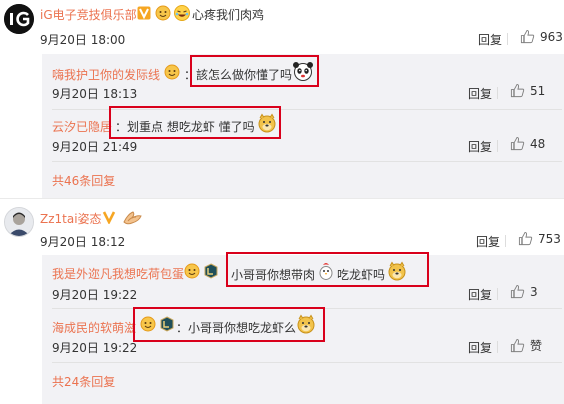 The height and width of the screenshot is (404, 564). I want to click on crying-laugh-emoji, so click(182, 14).